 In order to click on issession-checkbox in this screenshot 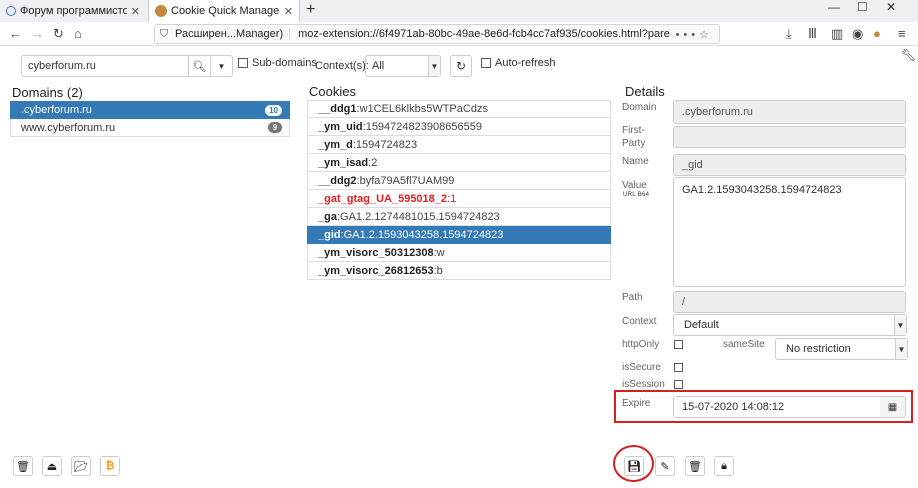, I will do `click(678, 384)`.